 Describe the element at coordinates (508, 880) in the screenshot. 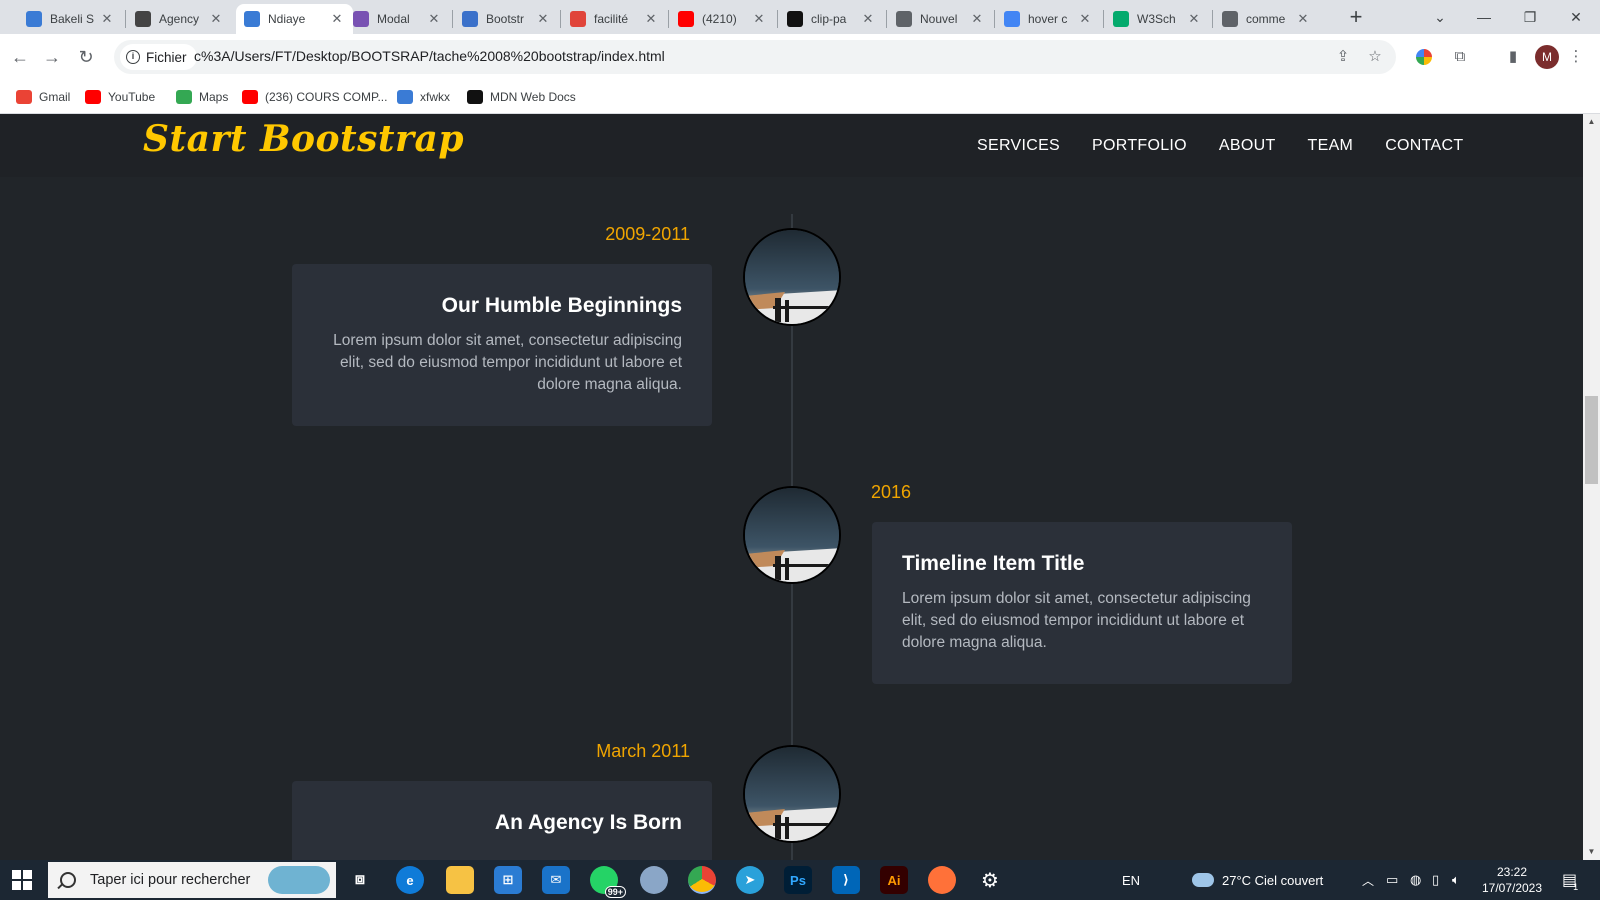

I see `microsoft-store-icon: ⊞` at that location.